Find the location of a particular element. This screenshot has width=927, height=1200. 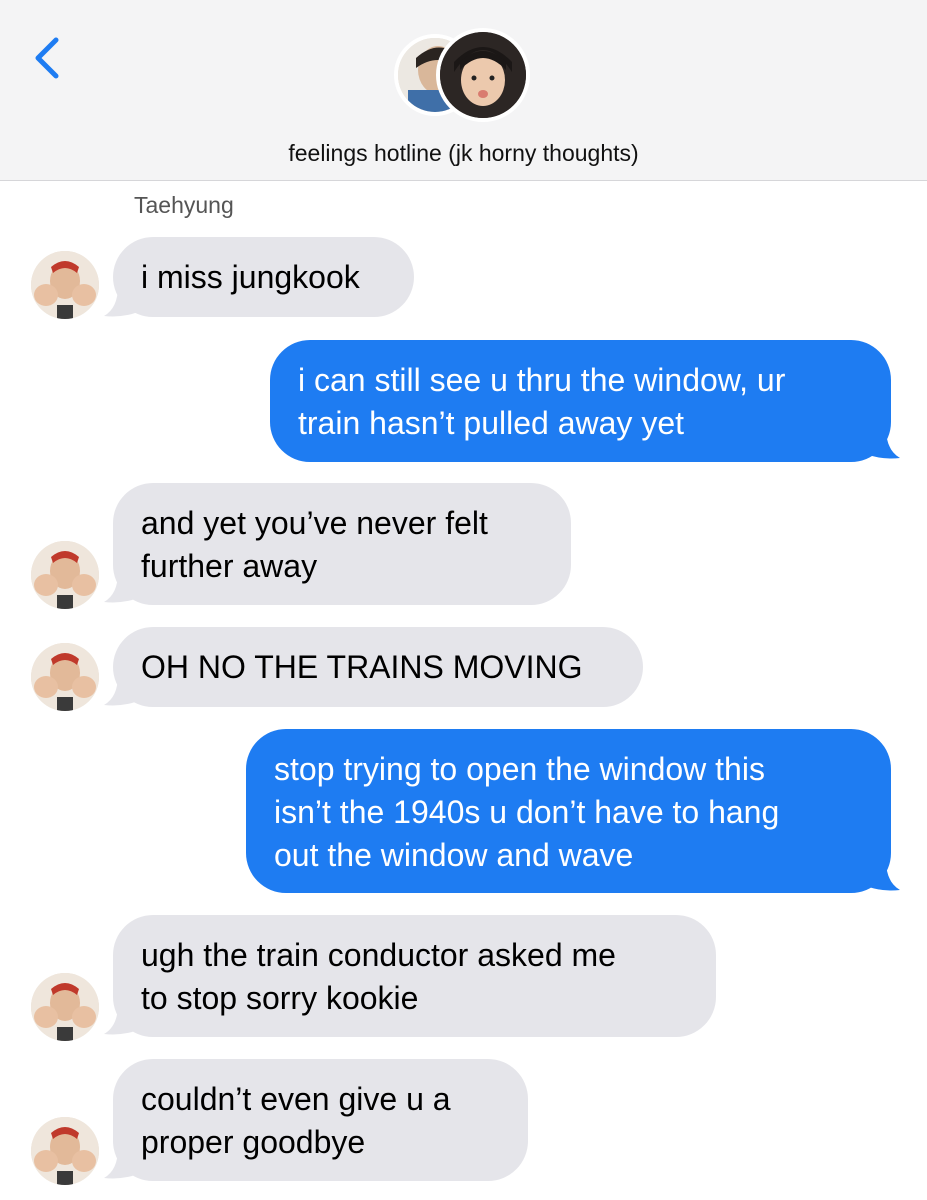

conversation-title: feelings hotline (jk horny thoughts) is located at coordinates (463, 153).